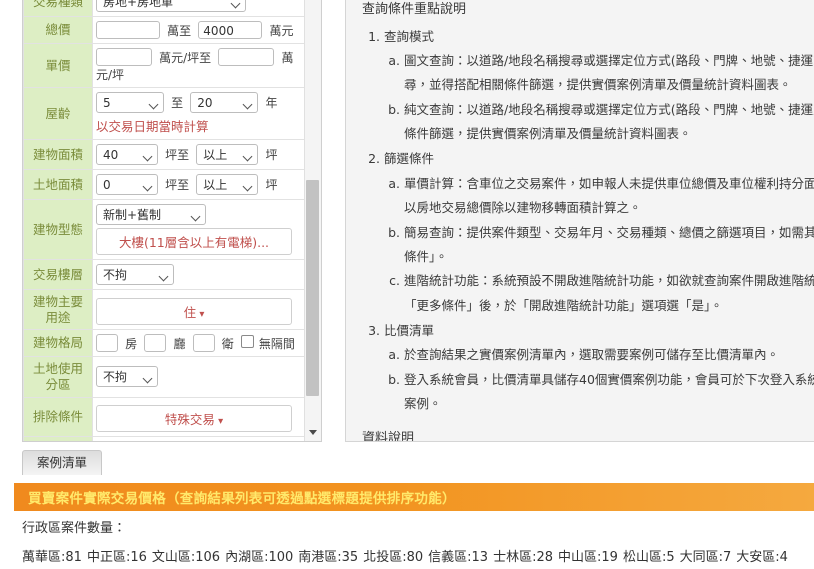 Image resolution: width=814 pixels, height=569 pixels. Describe the element at coordinates (227, 154) in the screenshot. I see `building-area-max-select: 以上` at that location.